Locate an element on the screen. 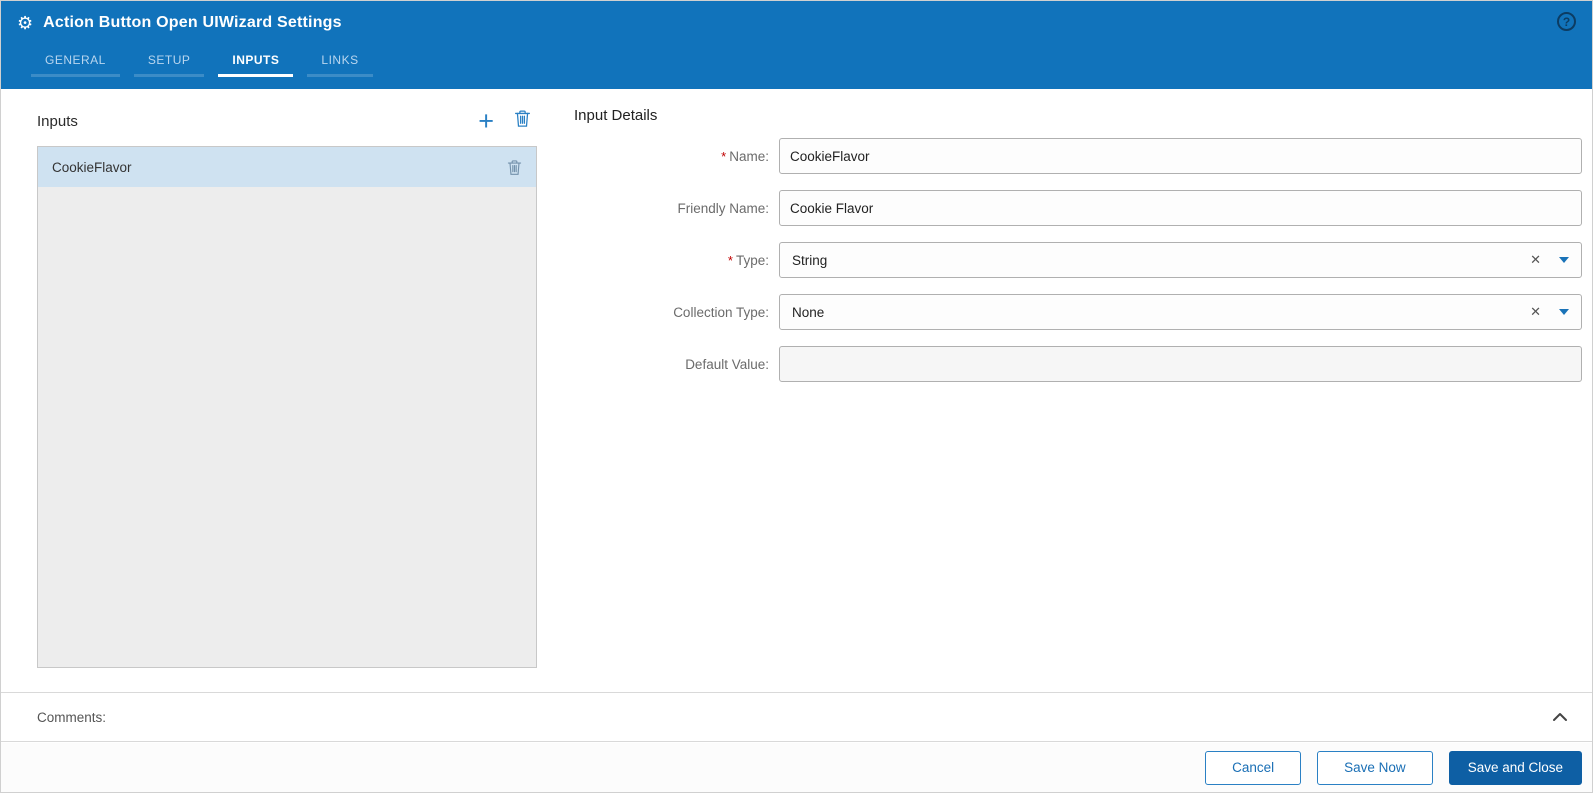  collection-type-select: None ✕ is located at coordinates (1180, 312).